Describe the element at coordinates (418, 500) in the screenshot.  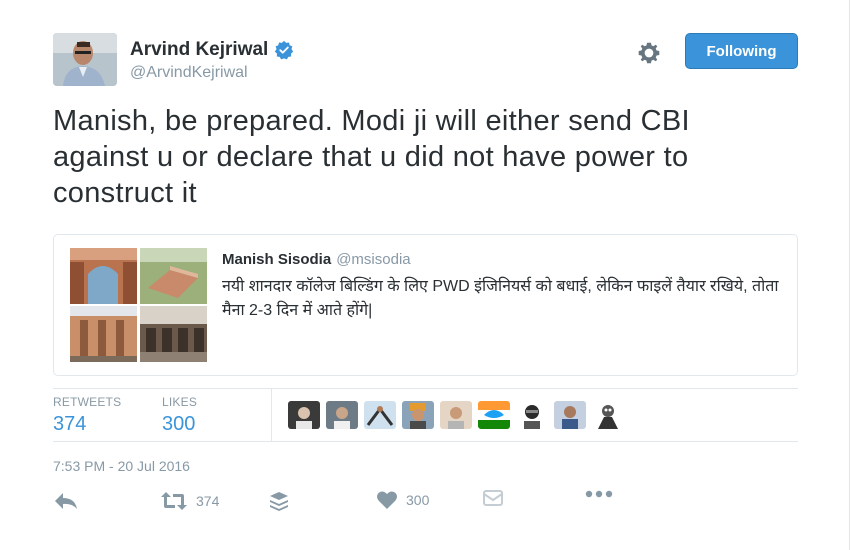
I see `like-count: 300` at that location.